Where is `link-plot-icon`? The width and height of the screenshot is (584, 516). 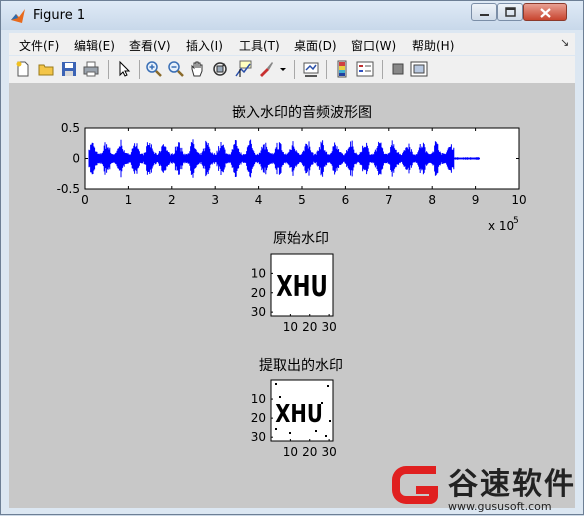 link-plot-icon is located at coordinates (311, 69).